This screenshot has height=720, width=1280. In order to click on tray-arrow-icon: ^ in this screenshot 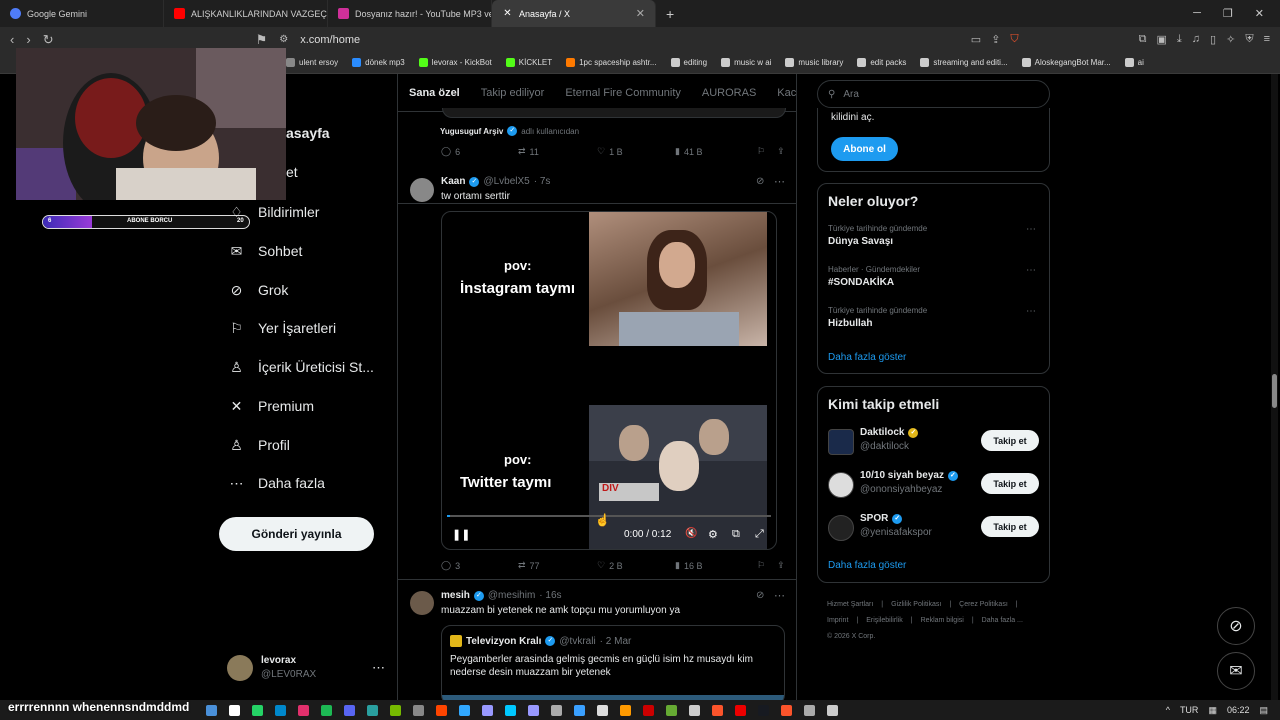, I will do `click(1168, 710)`.